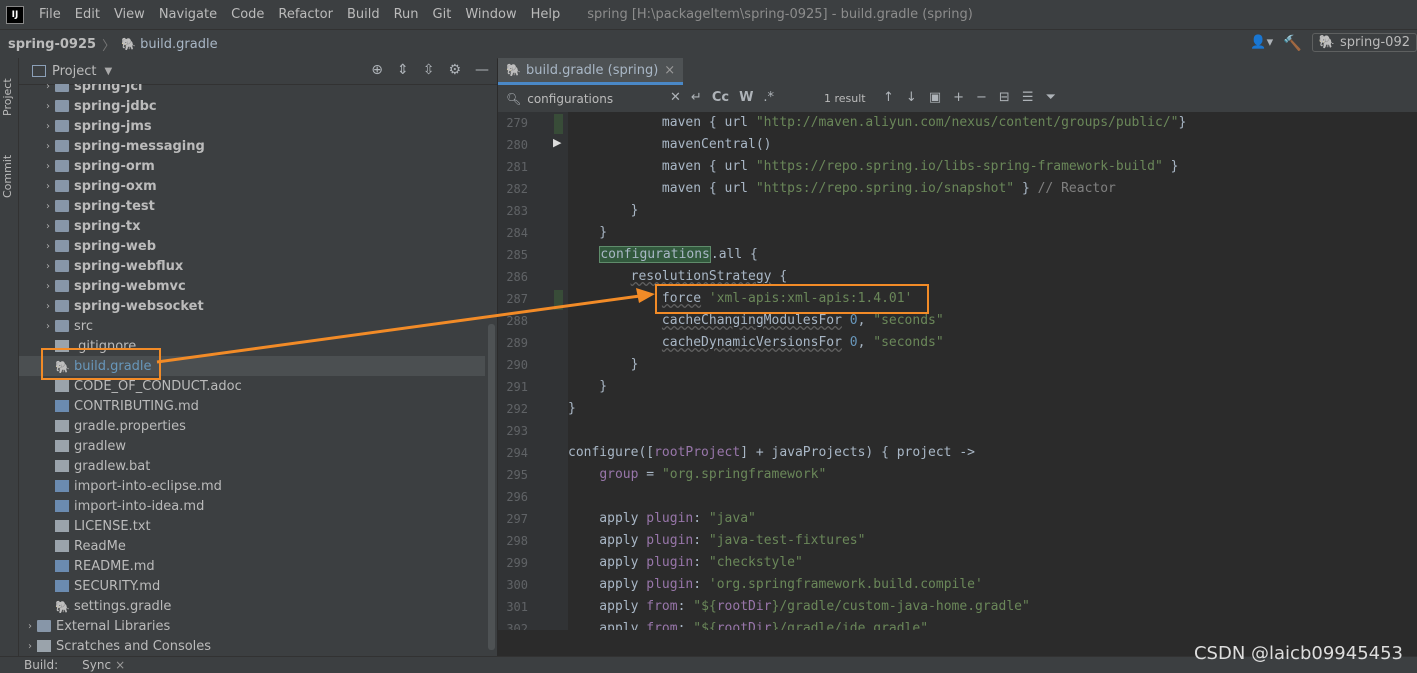 This screenshot has height=673, width=1417. I want to click on sync-tab: Sync, so click(96, 665).